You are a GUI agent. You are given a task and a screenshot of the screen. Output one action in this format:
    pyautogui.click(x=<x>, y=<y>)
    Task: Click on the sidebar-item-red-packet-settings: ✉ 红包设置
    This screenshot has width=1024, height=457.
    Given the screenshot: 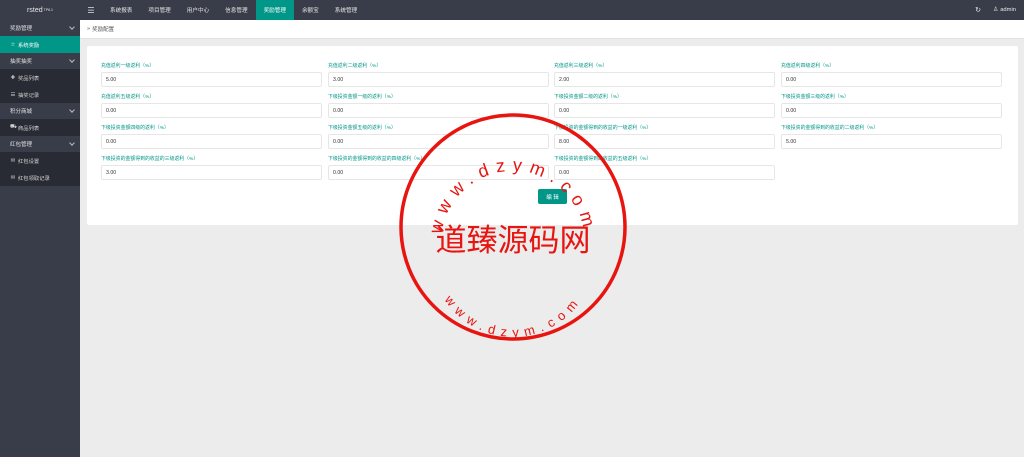 What is the action you would take?
    pyautogui.click(x=40, y=160)
    